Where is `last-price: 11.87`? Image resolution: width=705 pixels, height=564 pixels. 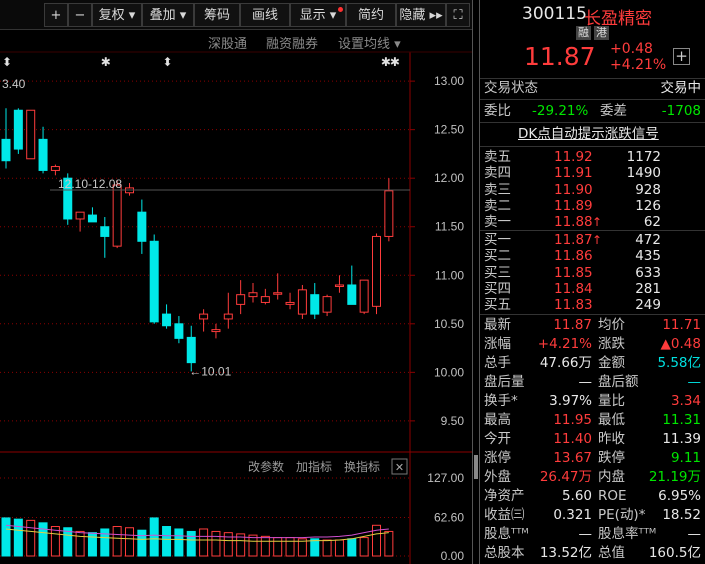 last-price: 11.87 is located at coordinates (560, 56).